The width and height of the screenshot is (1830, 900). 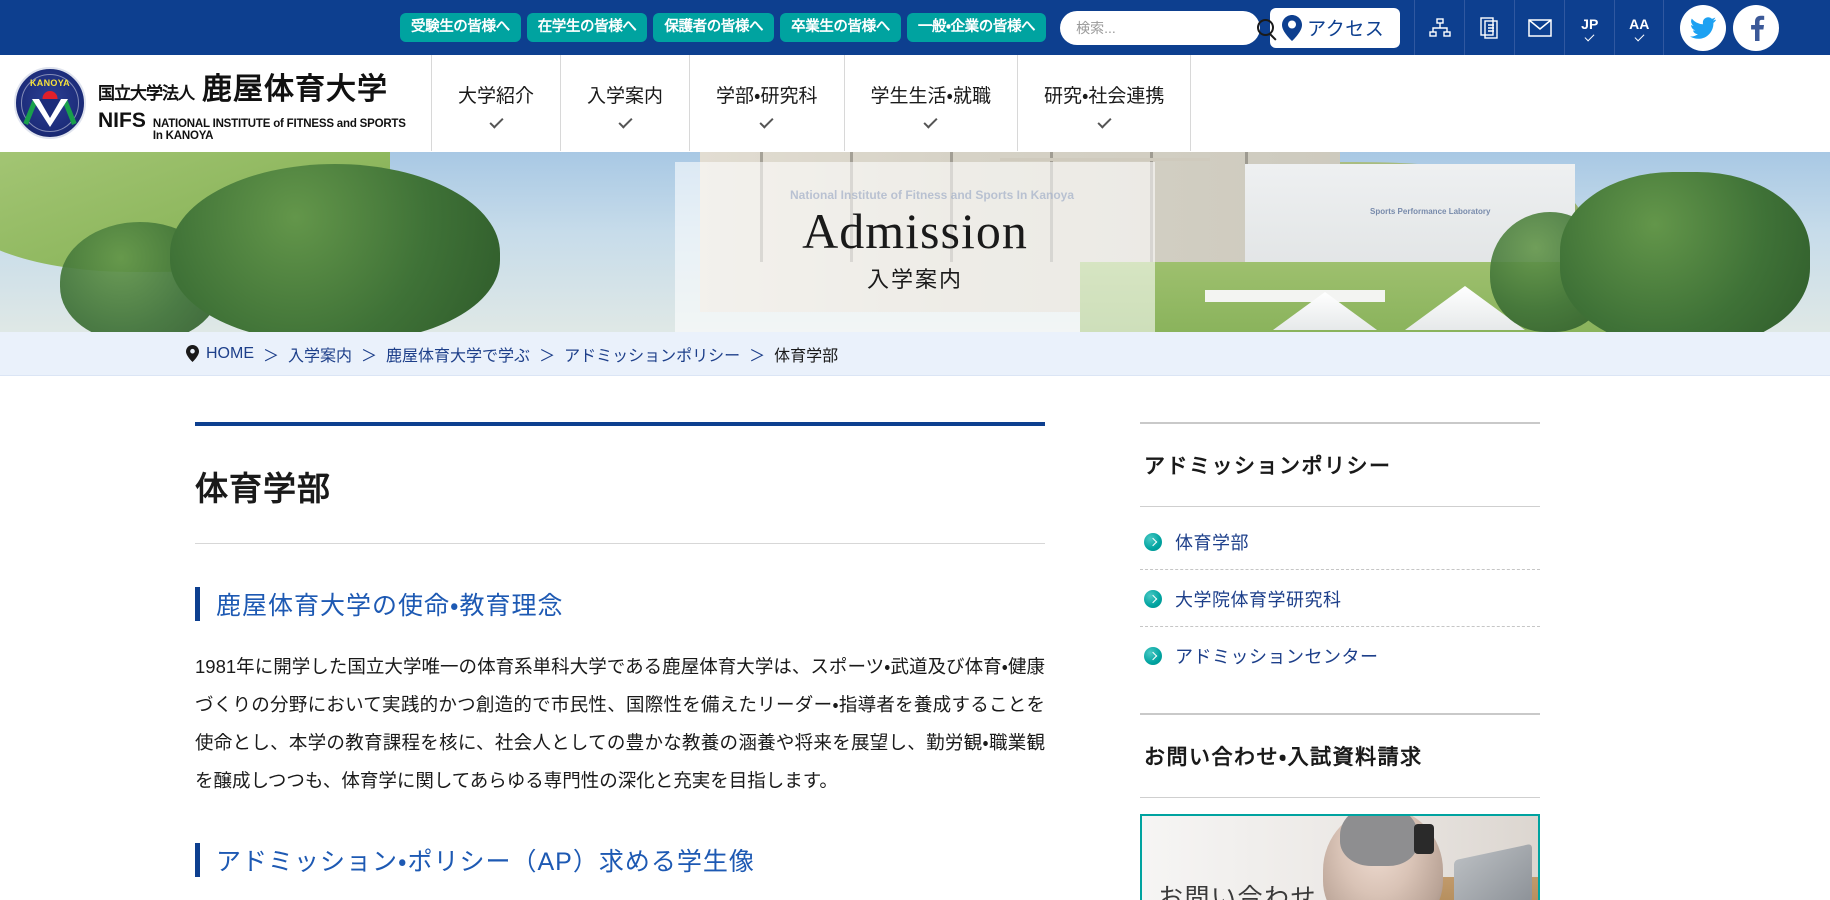 What do you see at coordinates (1493, 871) in the screenshot?
I see `contact-banner-laptop` at bounding box center [1493, 871].